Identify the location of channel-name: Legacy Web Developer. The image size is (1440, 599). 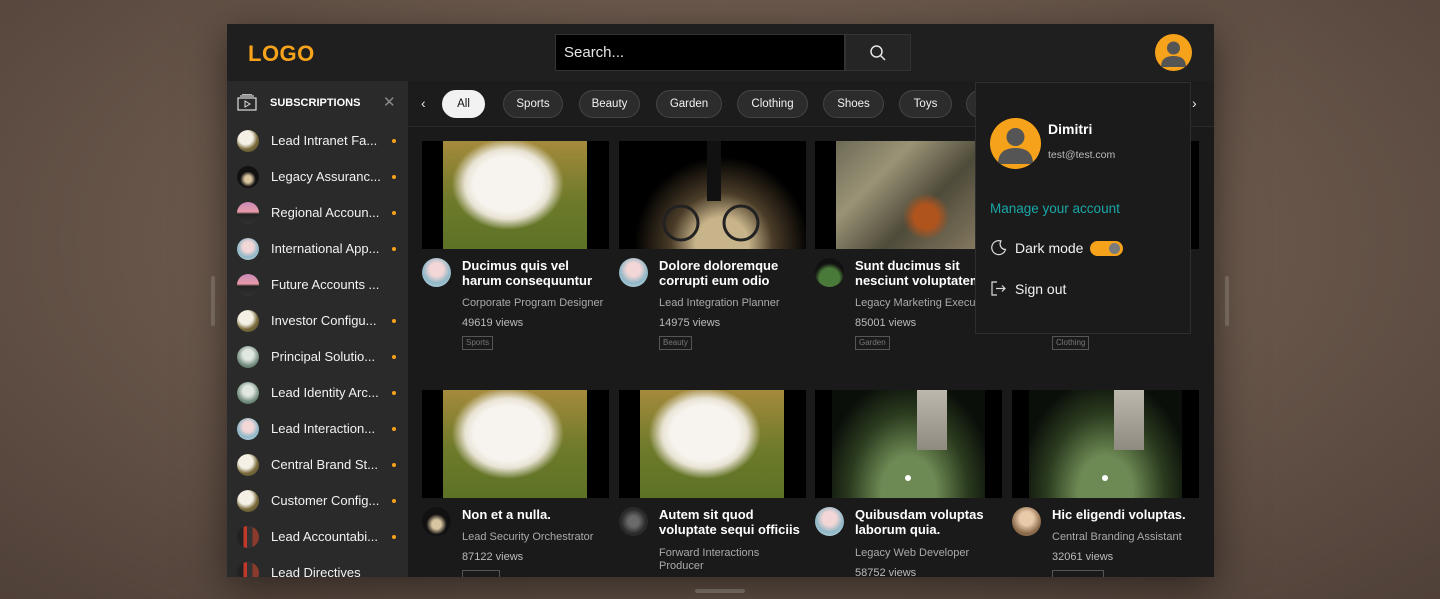
(928, 553).